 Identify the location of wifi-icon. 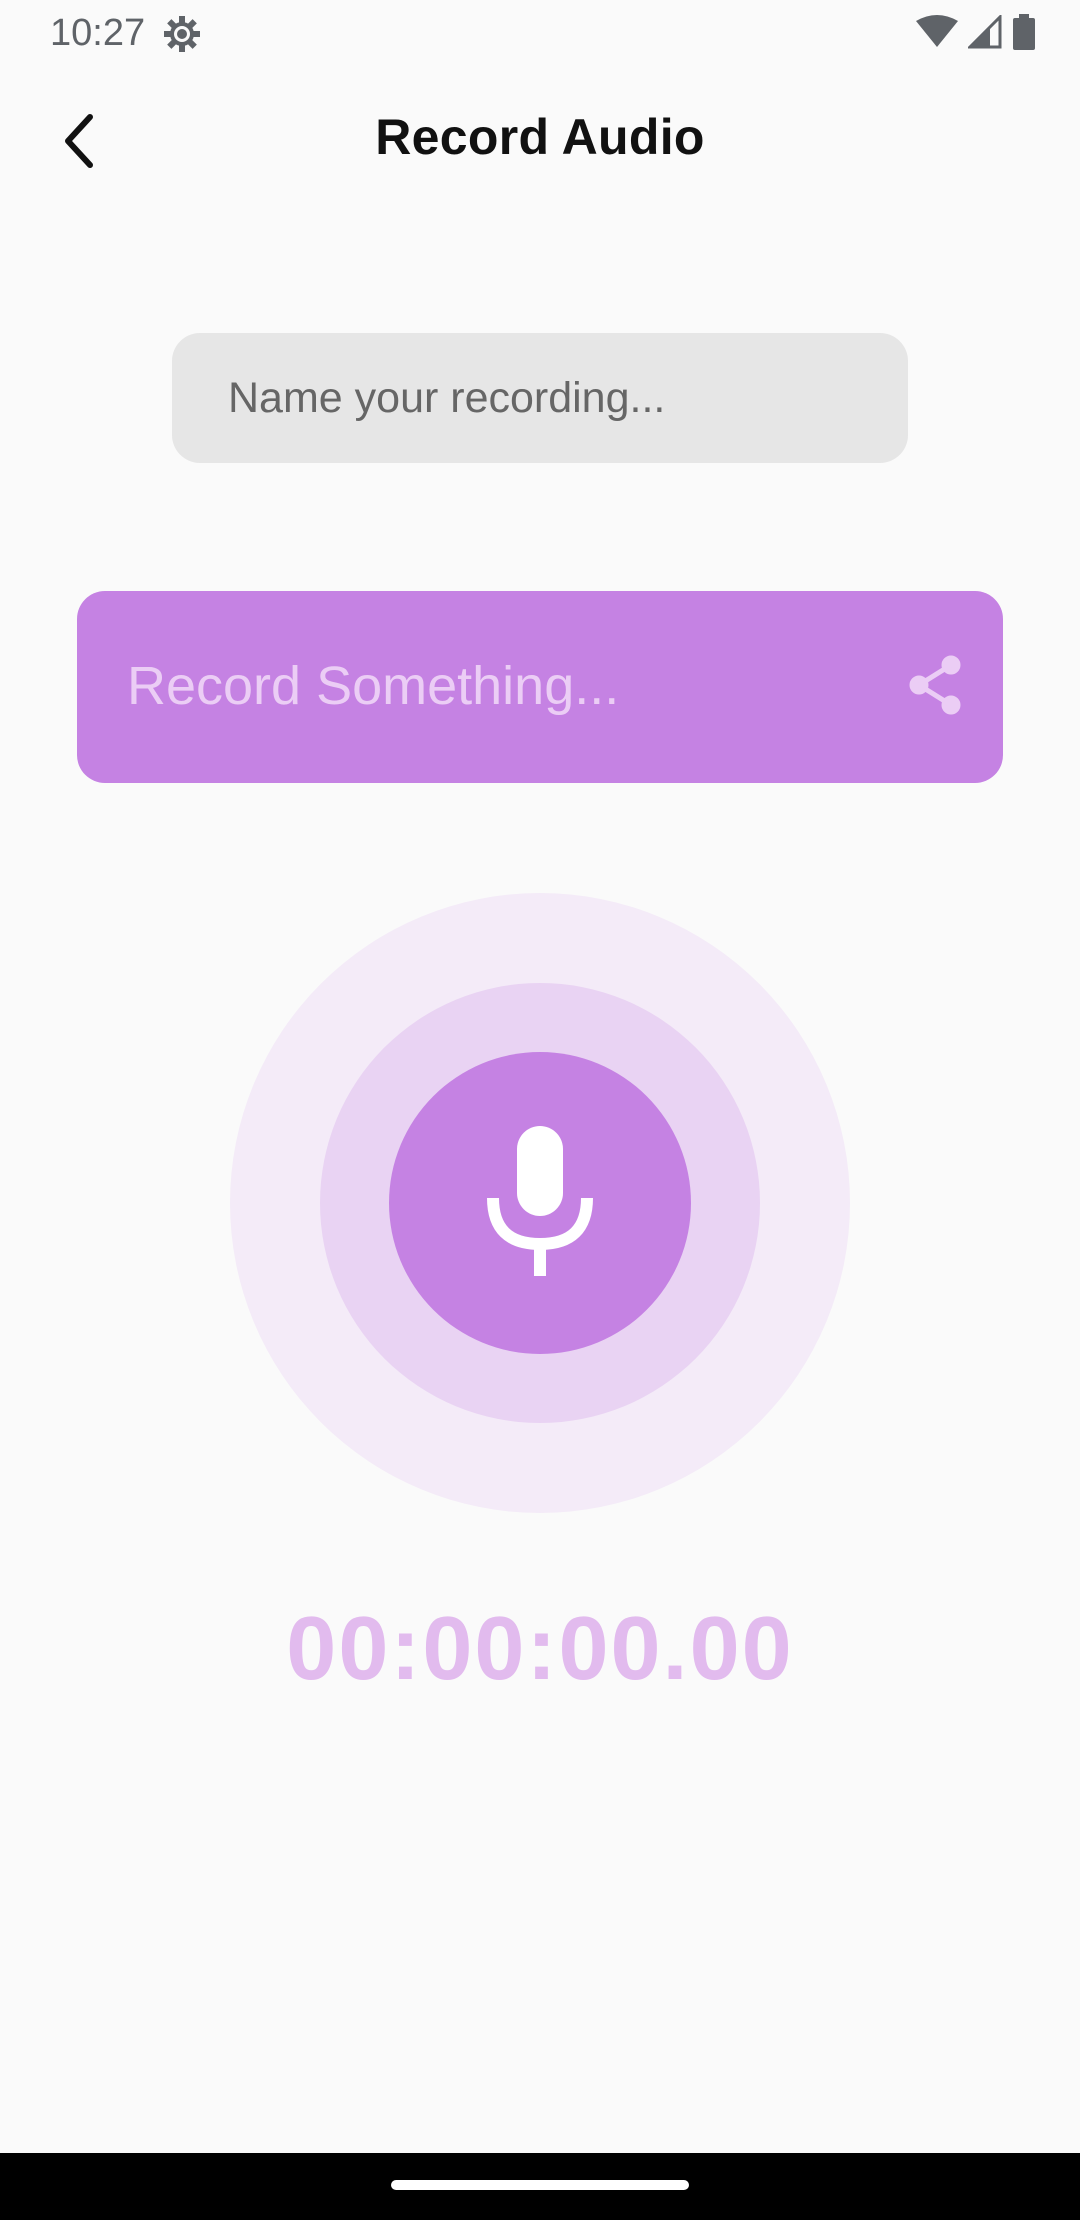
(937, 34).